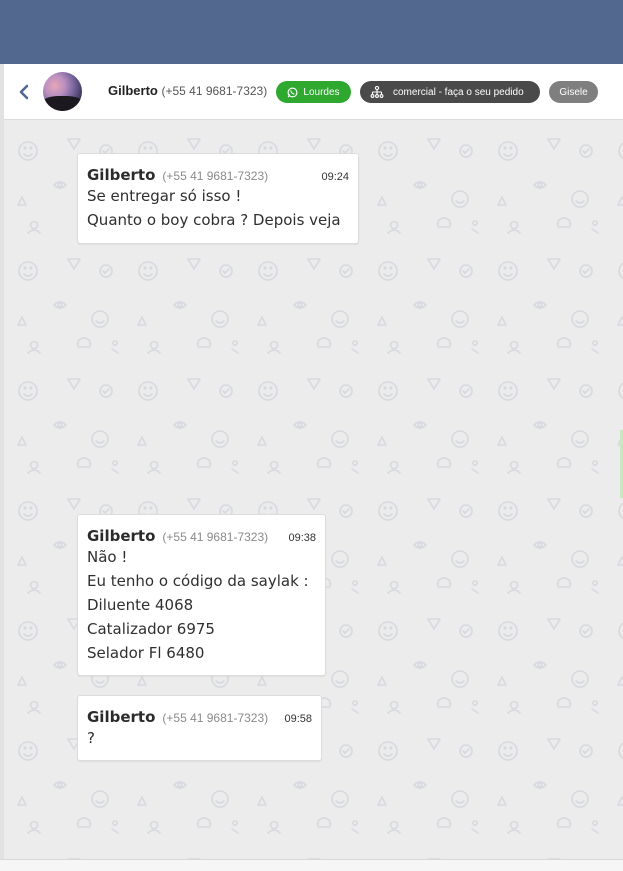 The image size is (623, 871). What do you see at coordinates (164, 196) in the screenshot?
I see `message-line: Se entregar só isso !` at bounding box center [164, 196].